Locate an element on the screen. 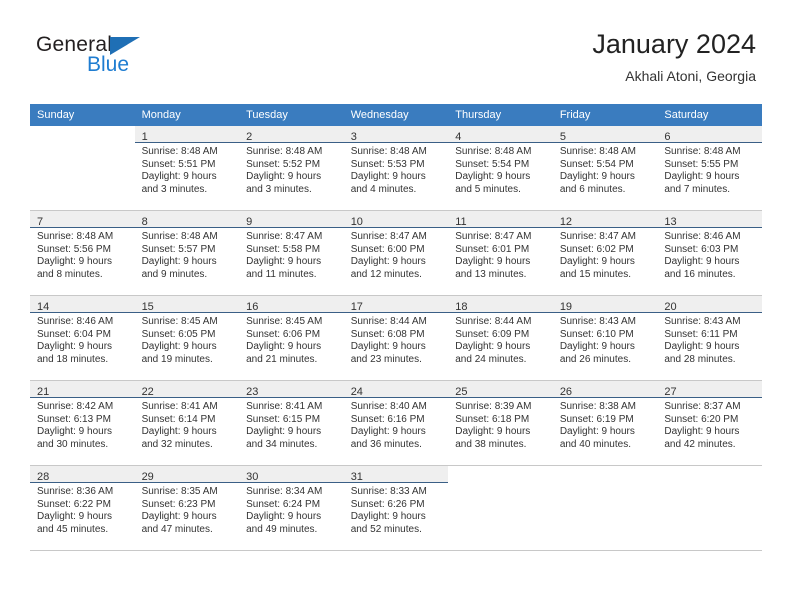  day-number: 12 is located at coordinates (566, 222).